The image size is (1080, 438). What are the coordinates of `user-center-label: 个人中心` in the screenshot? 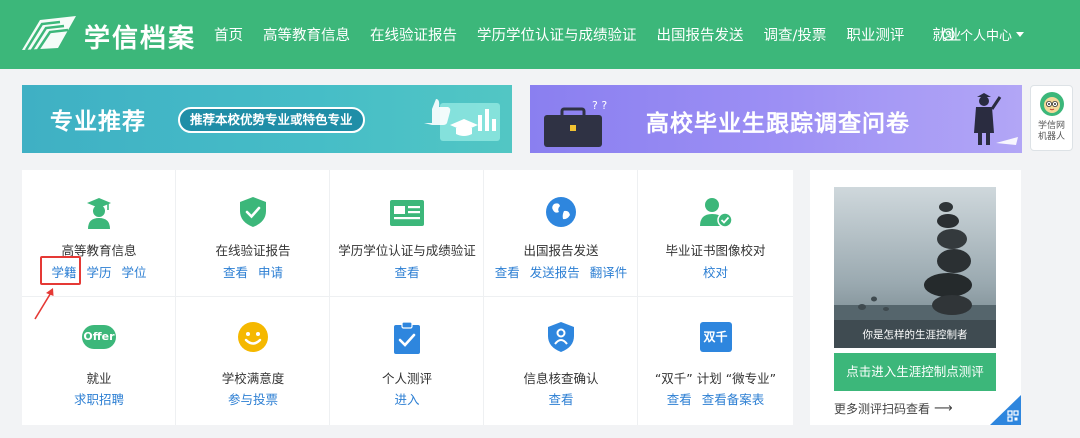 It's located at (986, 36).